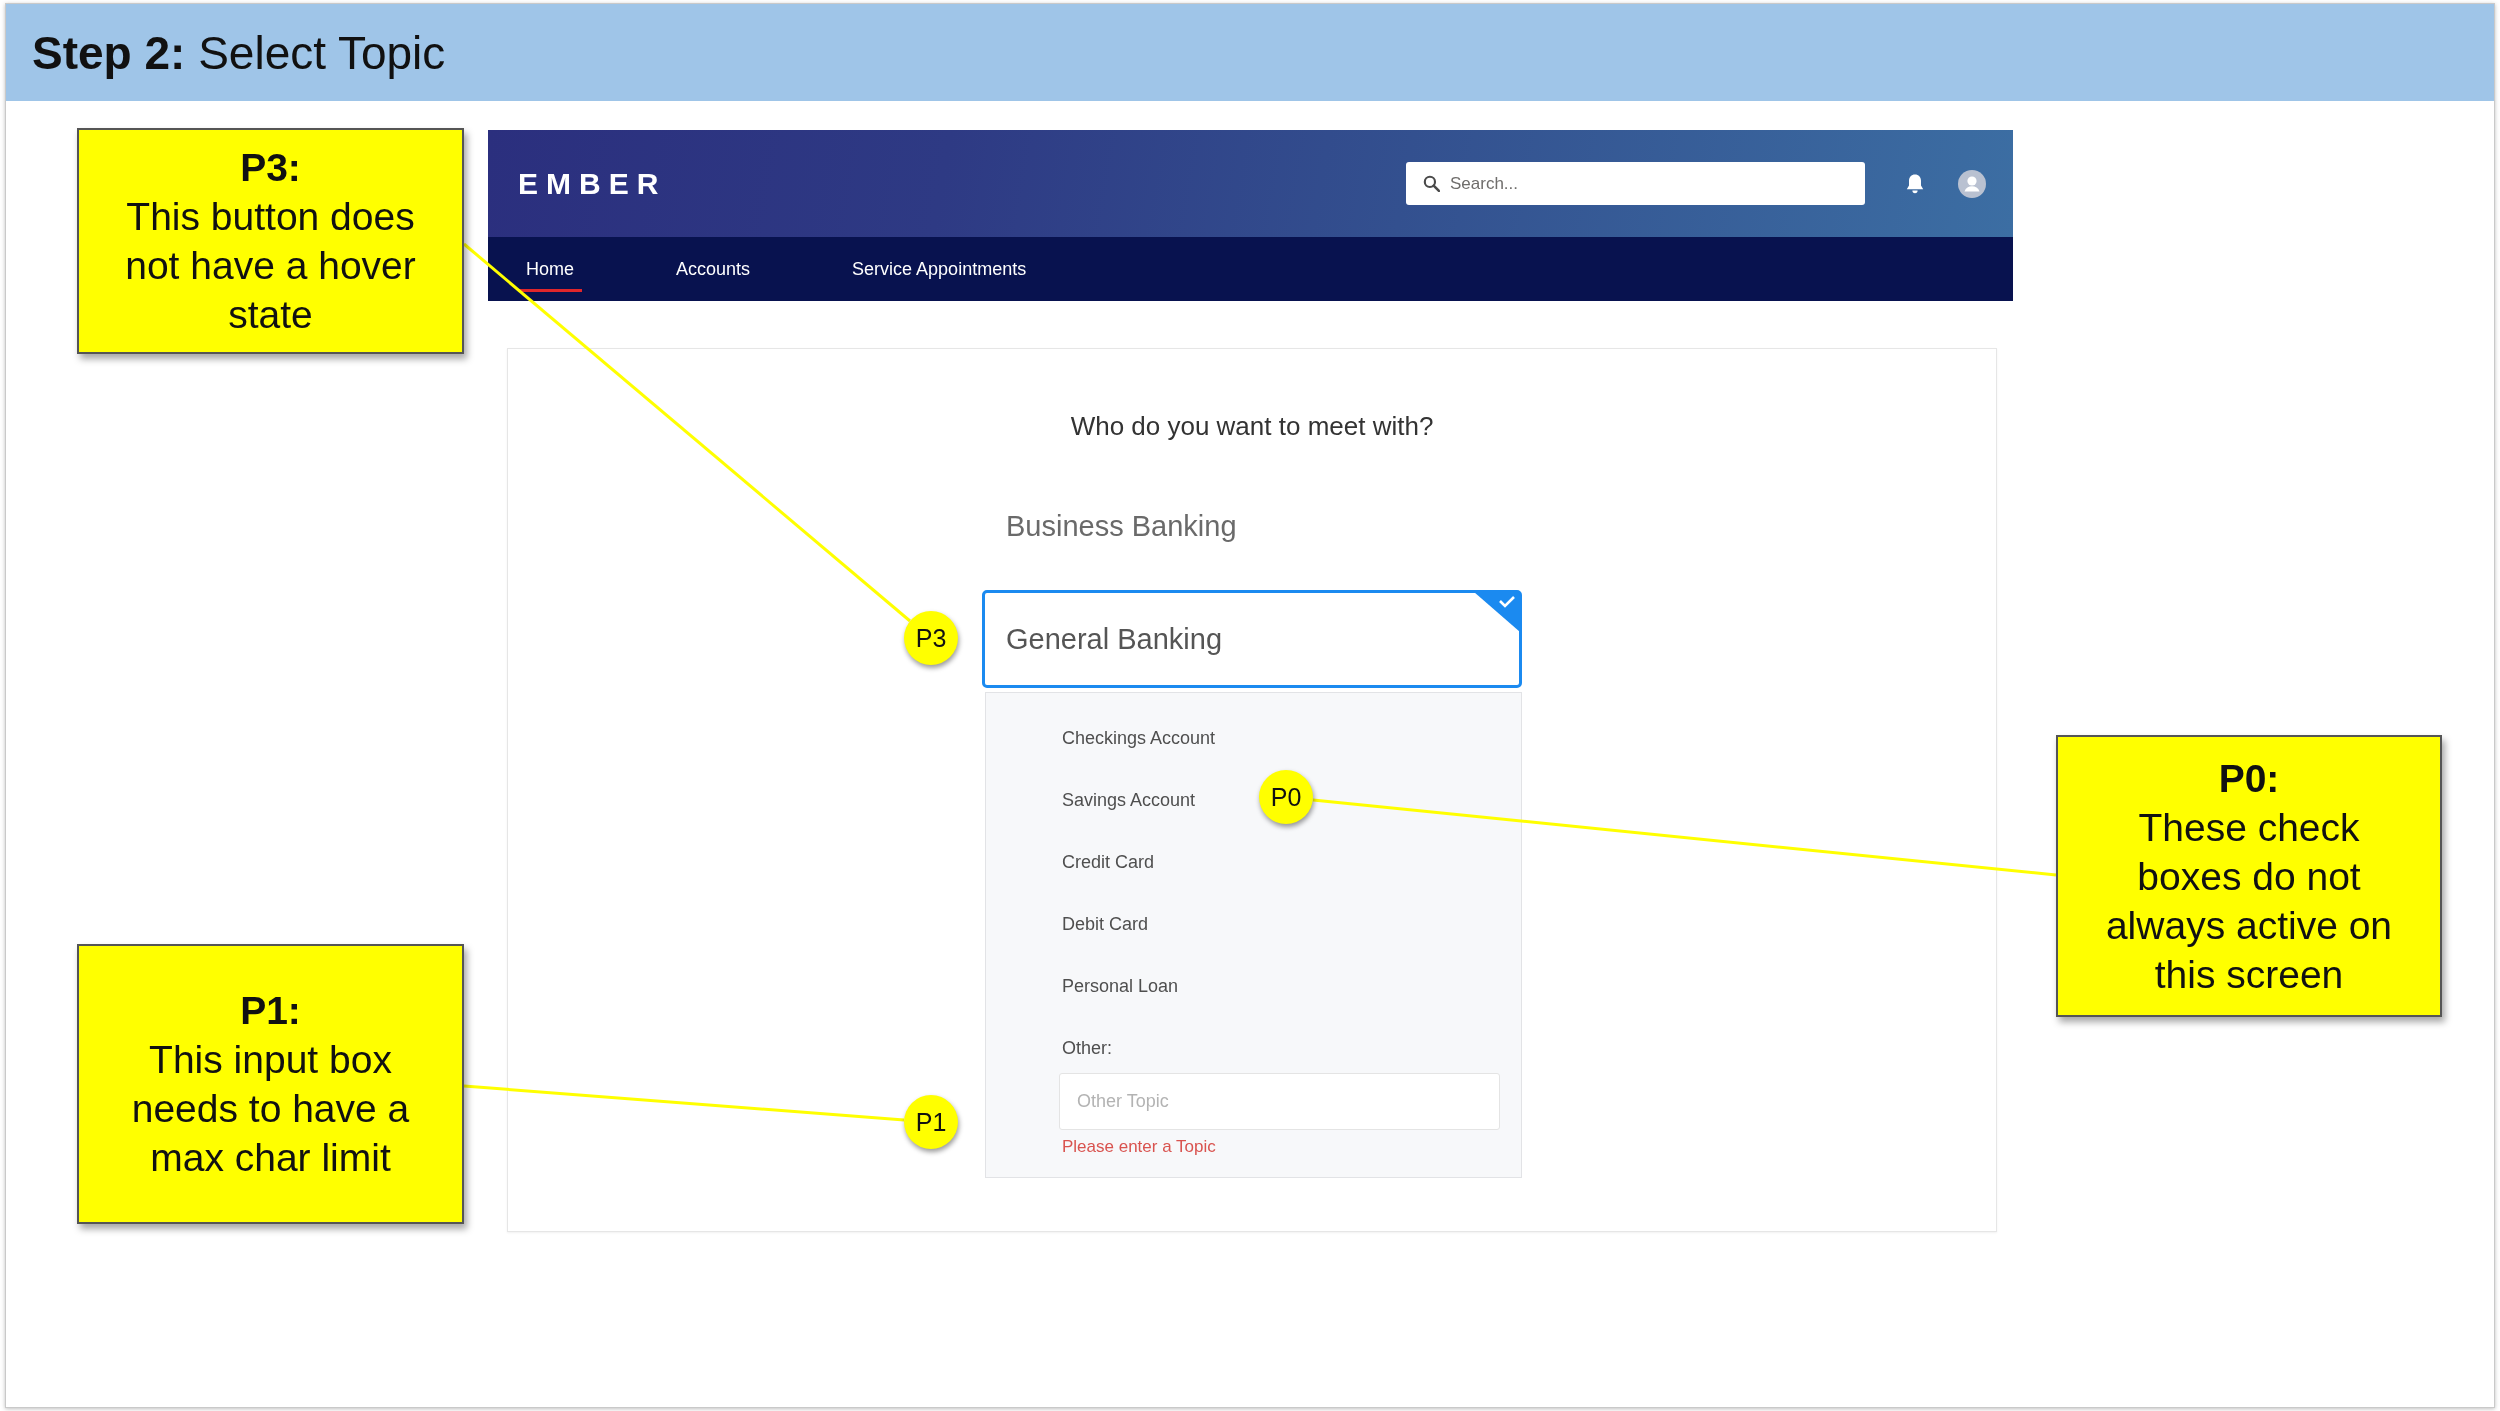 The height and width of the screenshot is (1411, 2500). What do you see at coordinates (270, 1011) in the screenshot?
I see `callout-heading: P1:` at bounding box center [270, 1011].